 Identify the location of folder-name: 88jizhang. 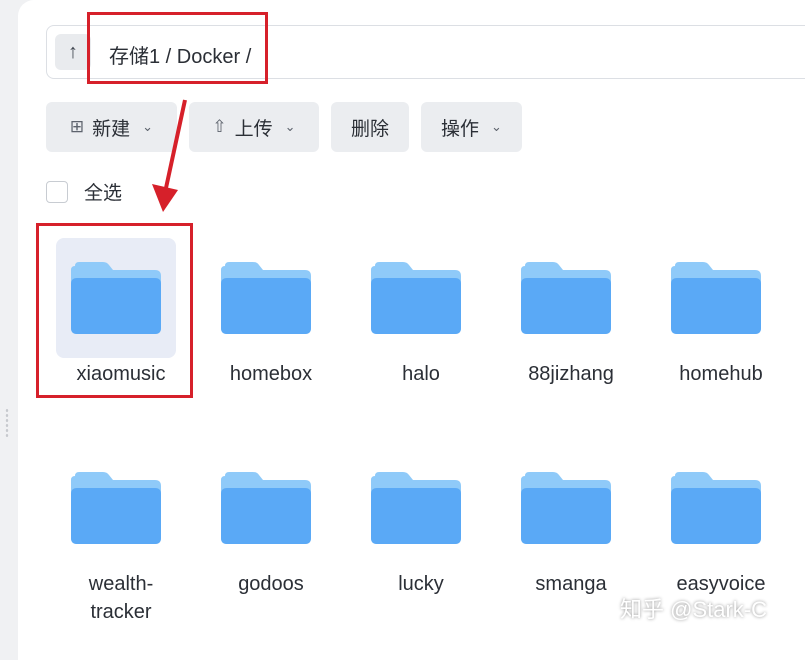
(571, 374).